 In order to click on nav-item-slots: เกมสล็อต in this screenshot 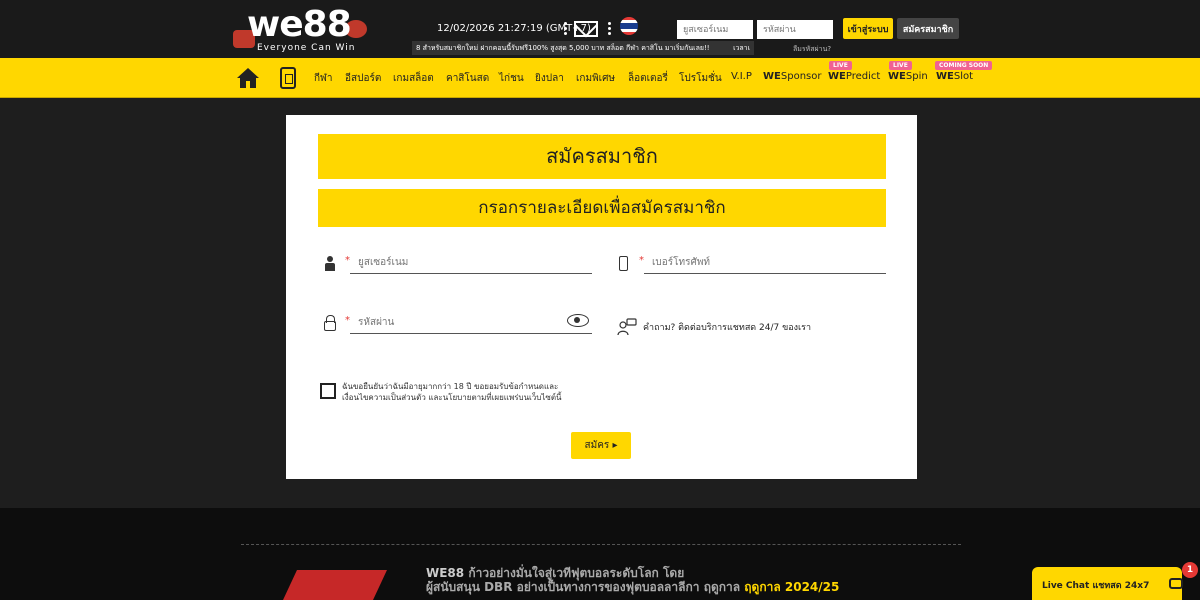, I will do `click(413, 78)`.